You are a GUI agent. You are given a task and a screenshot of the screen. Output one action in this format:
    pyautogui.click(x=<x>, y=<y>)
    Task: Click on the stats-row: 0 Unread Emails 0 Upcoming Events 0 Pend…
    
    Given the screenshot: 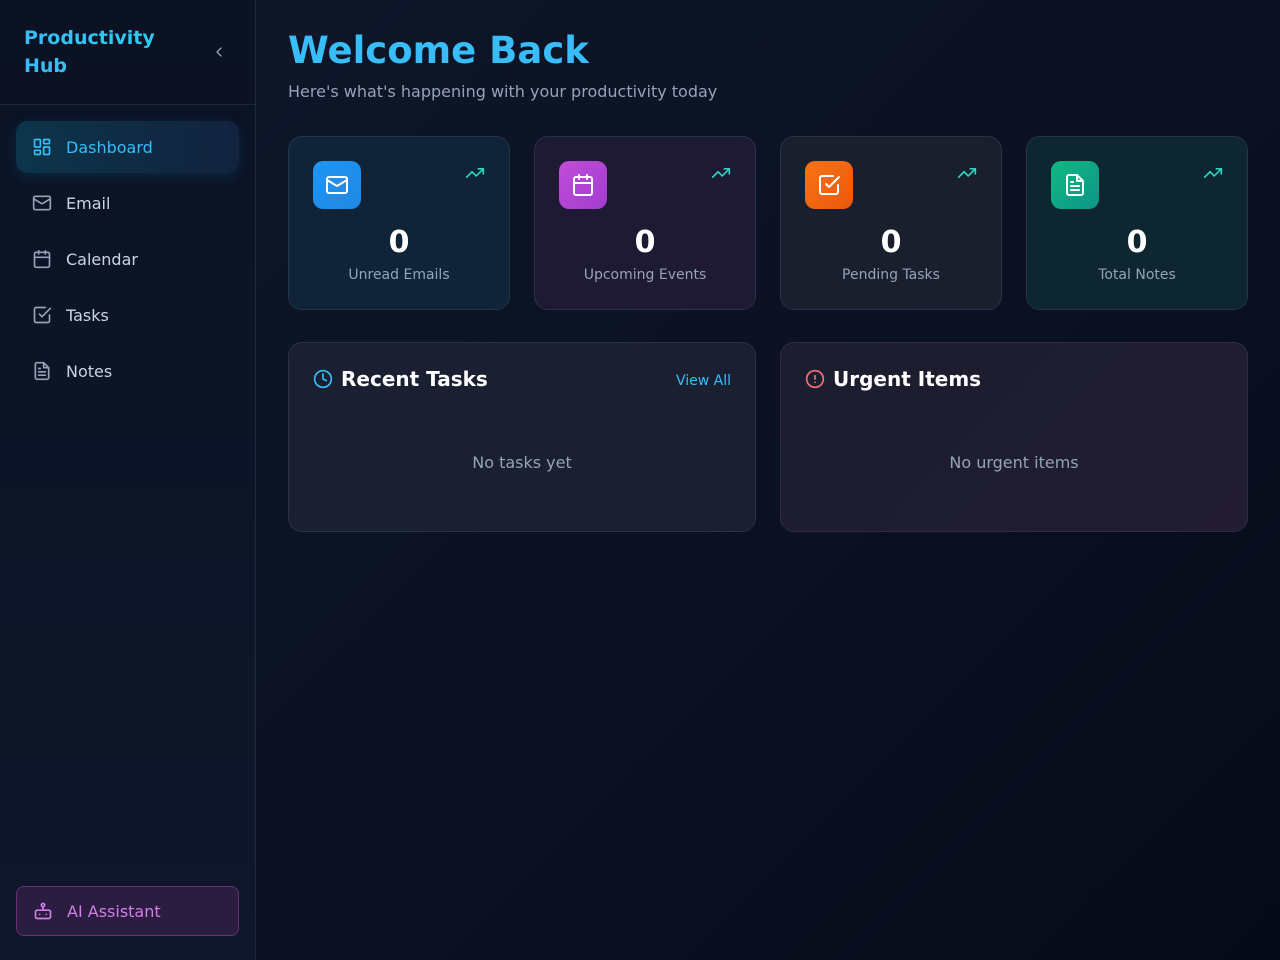 What is the action you would take?
    pyautogui.click(x=768, y=223)
    